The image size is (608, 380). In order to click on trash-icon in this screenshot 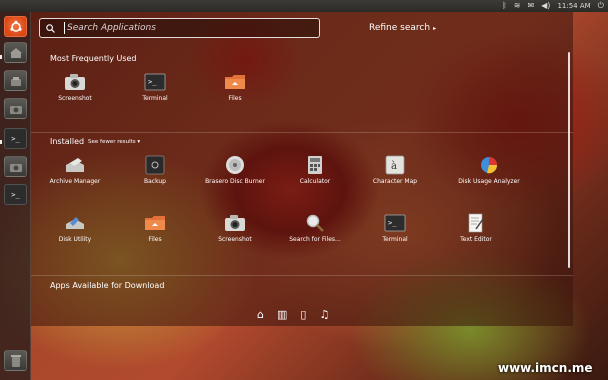, I will do `click(15, 360)`.